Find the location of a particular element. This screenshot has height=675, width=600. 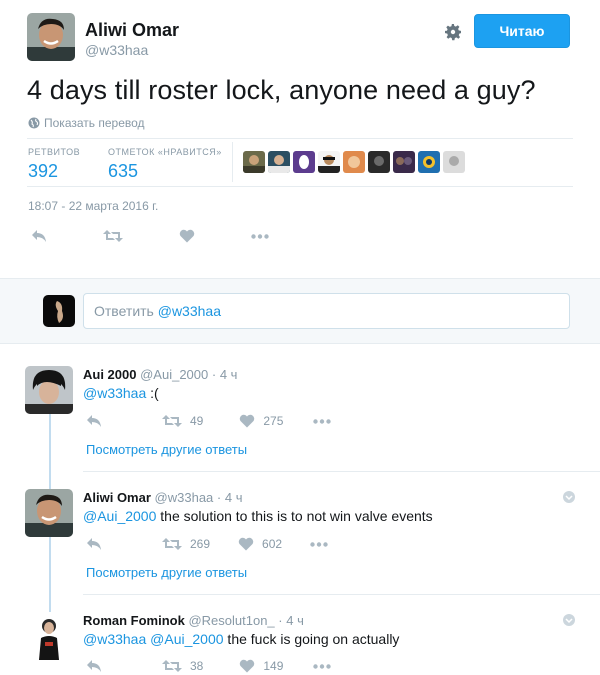

retweet-button: 49 is located at coordinates (182, 421).